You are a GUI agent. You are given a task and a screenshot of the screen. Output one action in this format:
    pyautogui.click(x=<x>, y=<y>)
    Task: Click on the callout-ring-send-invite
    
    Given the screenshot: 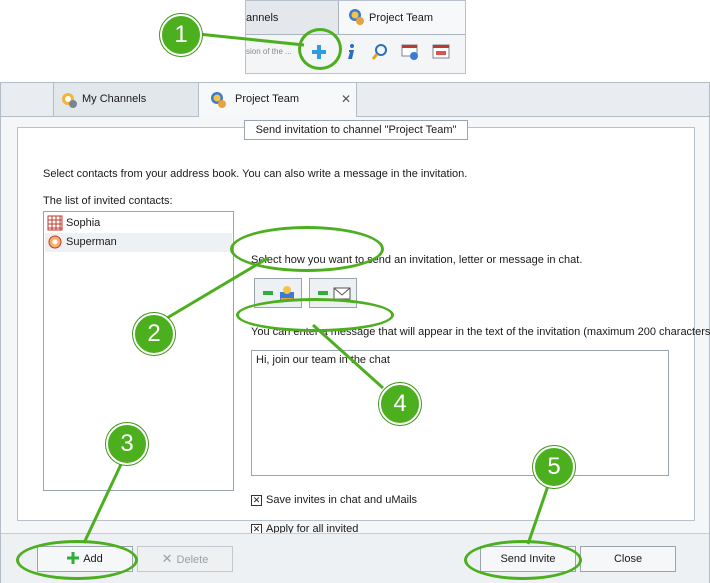 What is the action you would take?
    pyautogui.click(x=523, y=560)
    